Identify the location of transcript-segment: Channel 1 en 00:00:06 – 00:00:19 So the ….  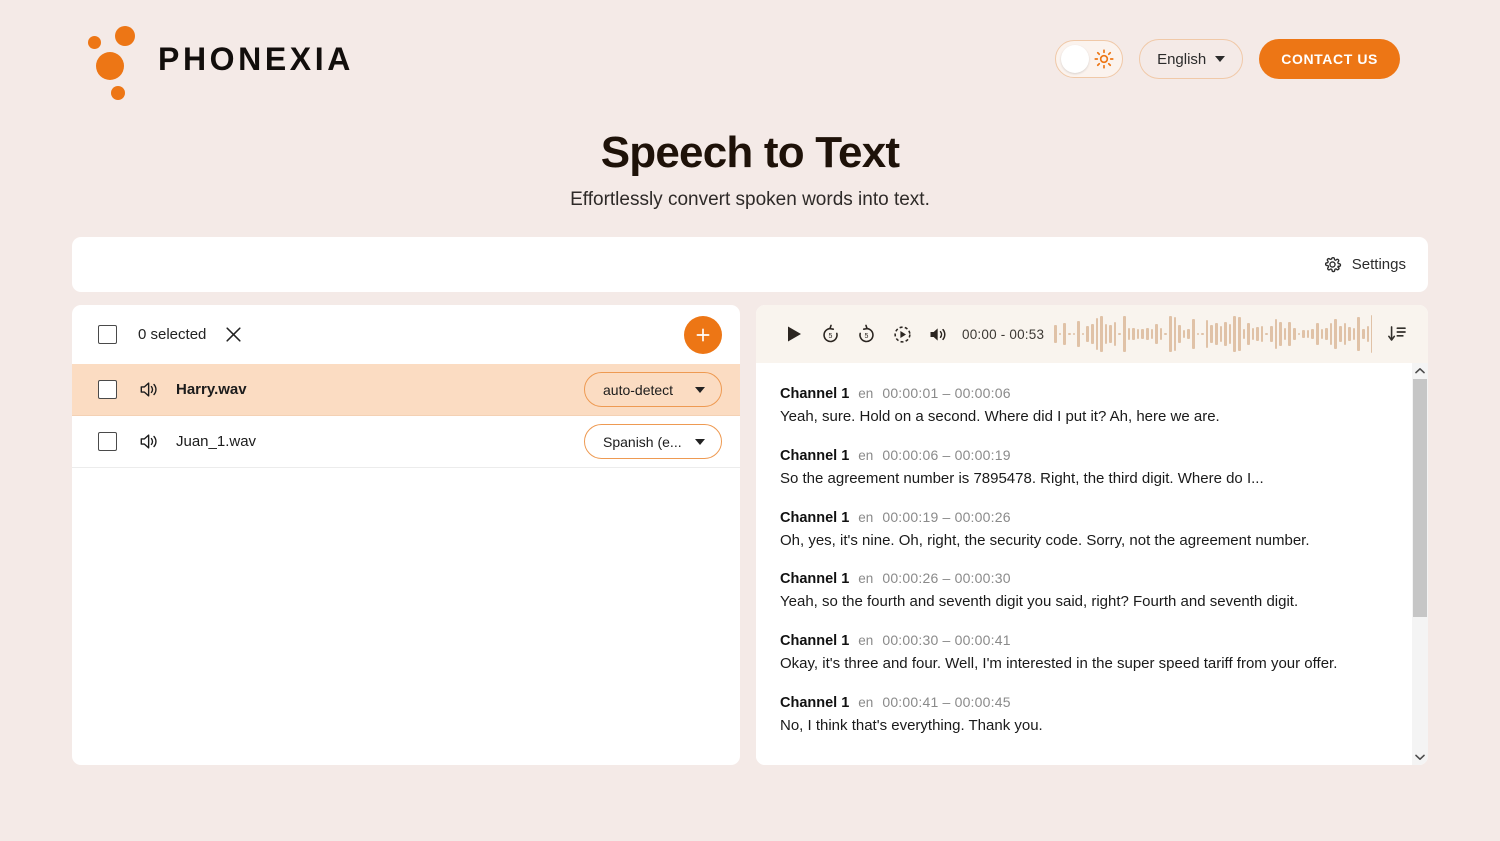
(1089, 468).